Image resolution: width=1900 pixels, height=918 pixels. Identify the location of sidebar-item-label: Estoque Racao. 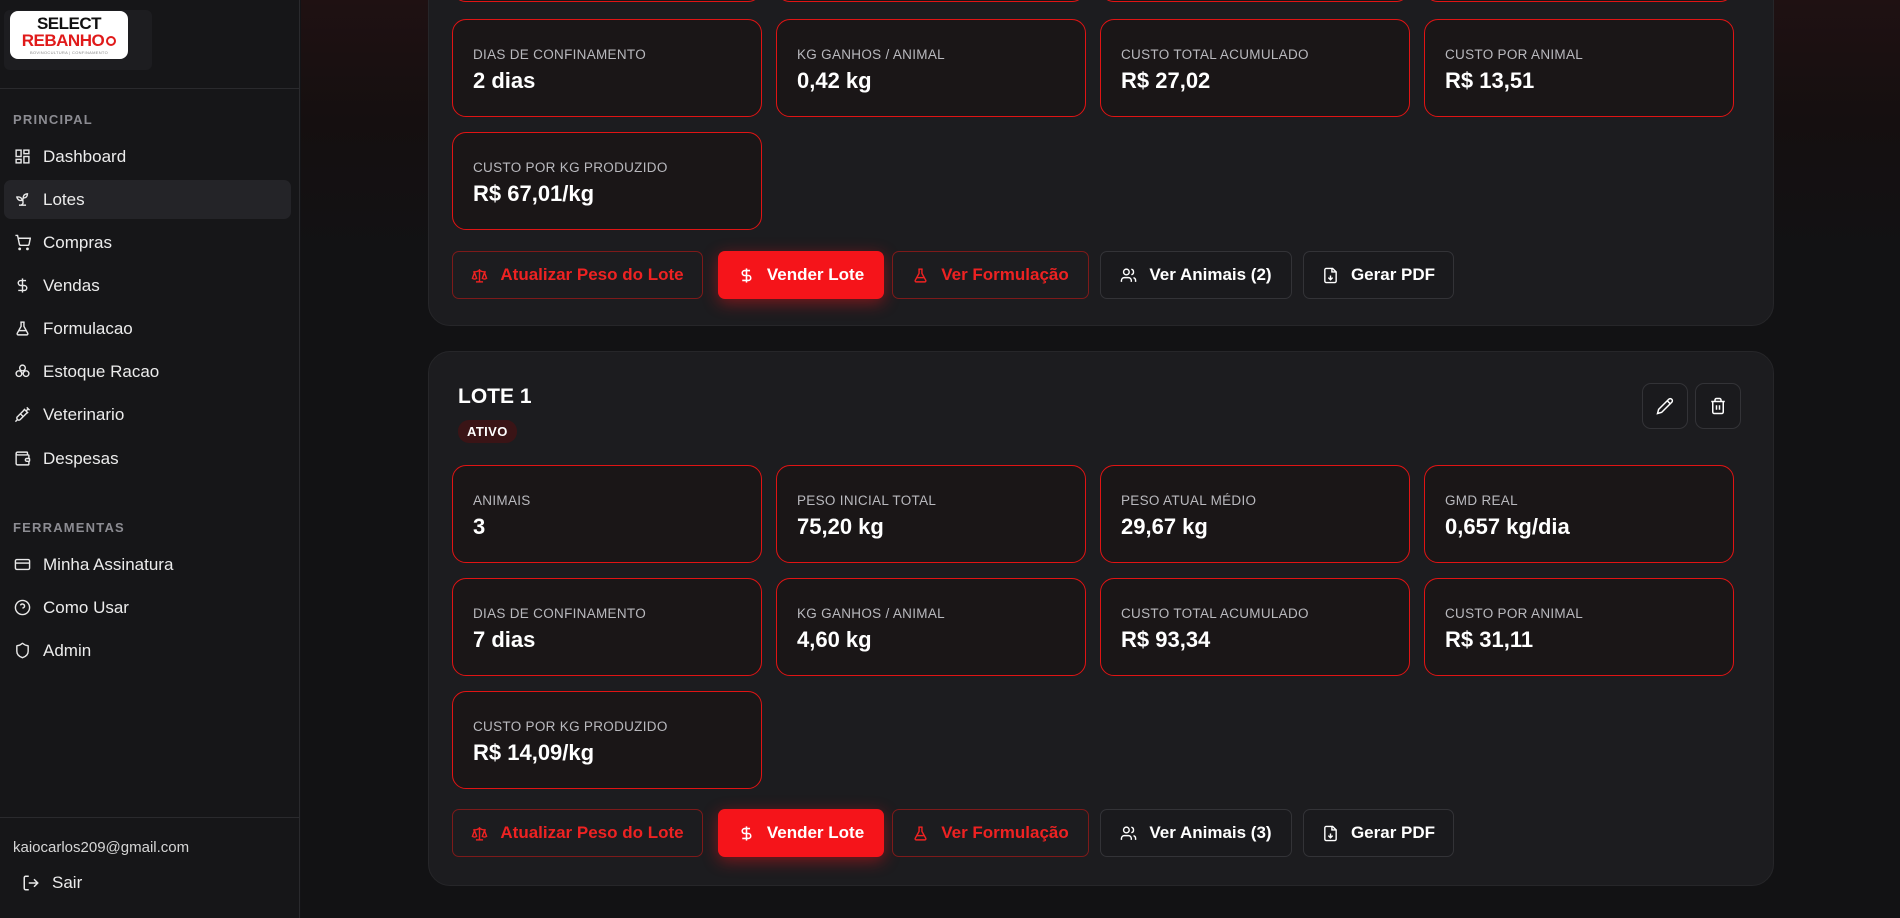
(101, 371).